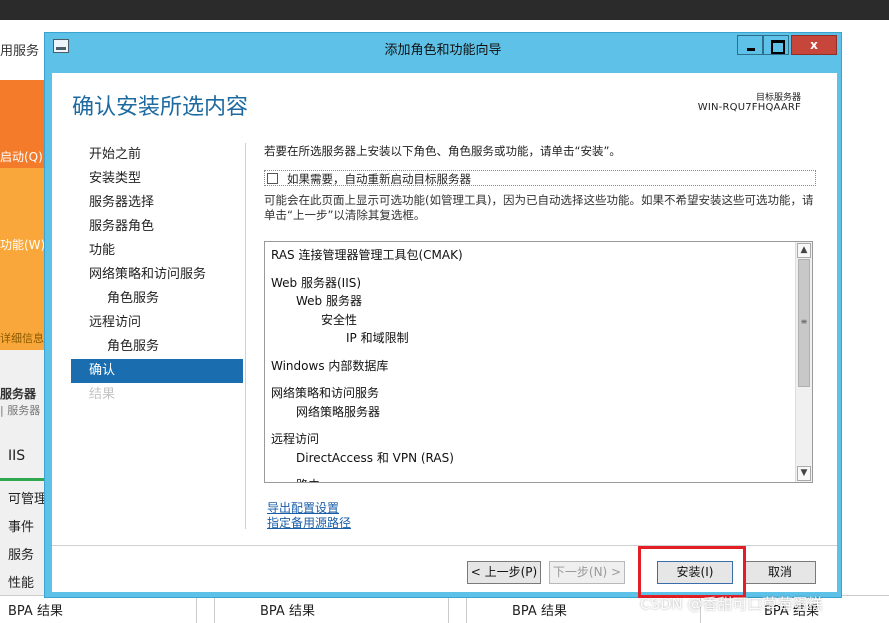 The width and height of the screenshot is (889, 623). What do you see at coordinates (157, 179) in the screenshot?
I see `nav-item-installation-type: 安装类型` at bounding box center [157, 179].